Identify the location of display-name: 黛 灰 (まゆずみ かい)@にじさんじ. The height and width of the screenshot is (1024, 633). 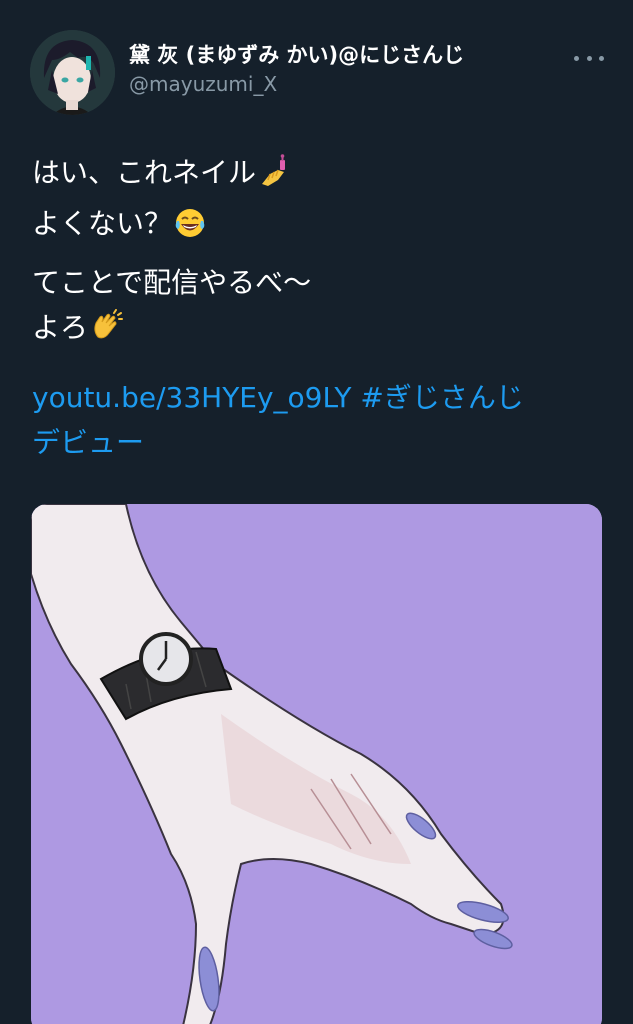
(296, 55).